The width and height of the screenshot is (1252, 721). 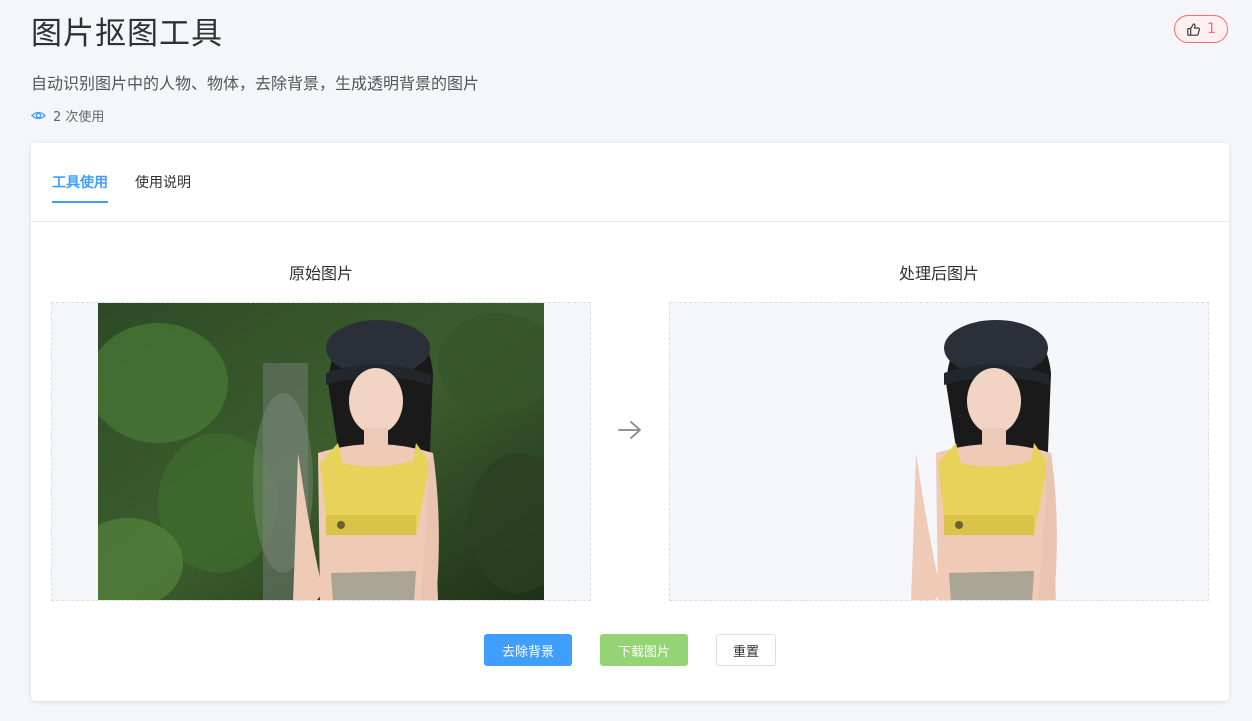 I want to click on usage-text: 2 次使用, so click(x=79, y=117).